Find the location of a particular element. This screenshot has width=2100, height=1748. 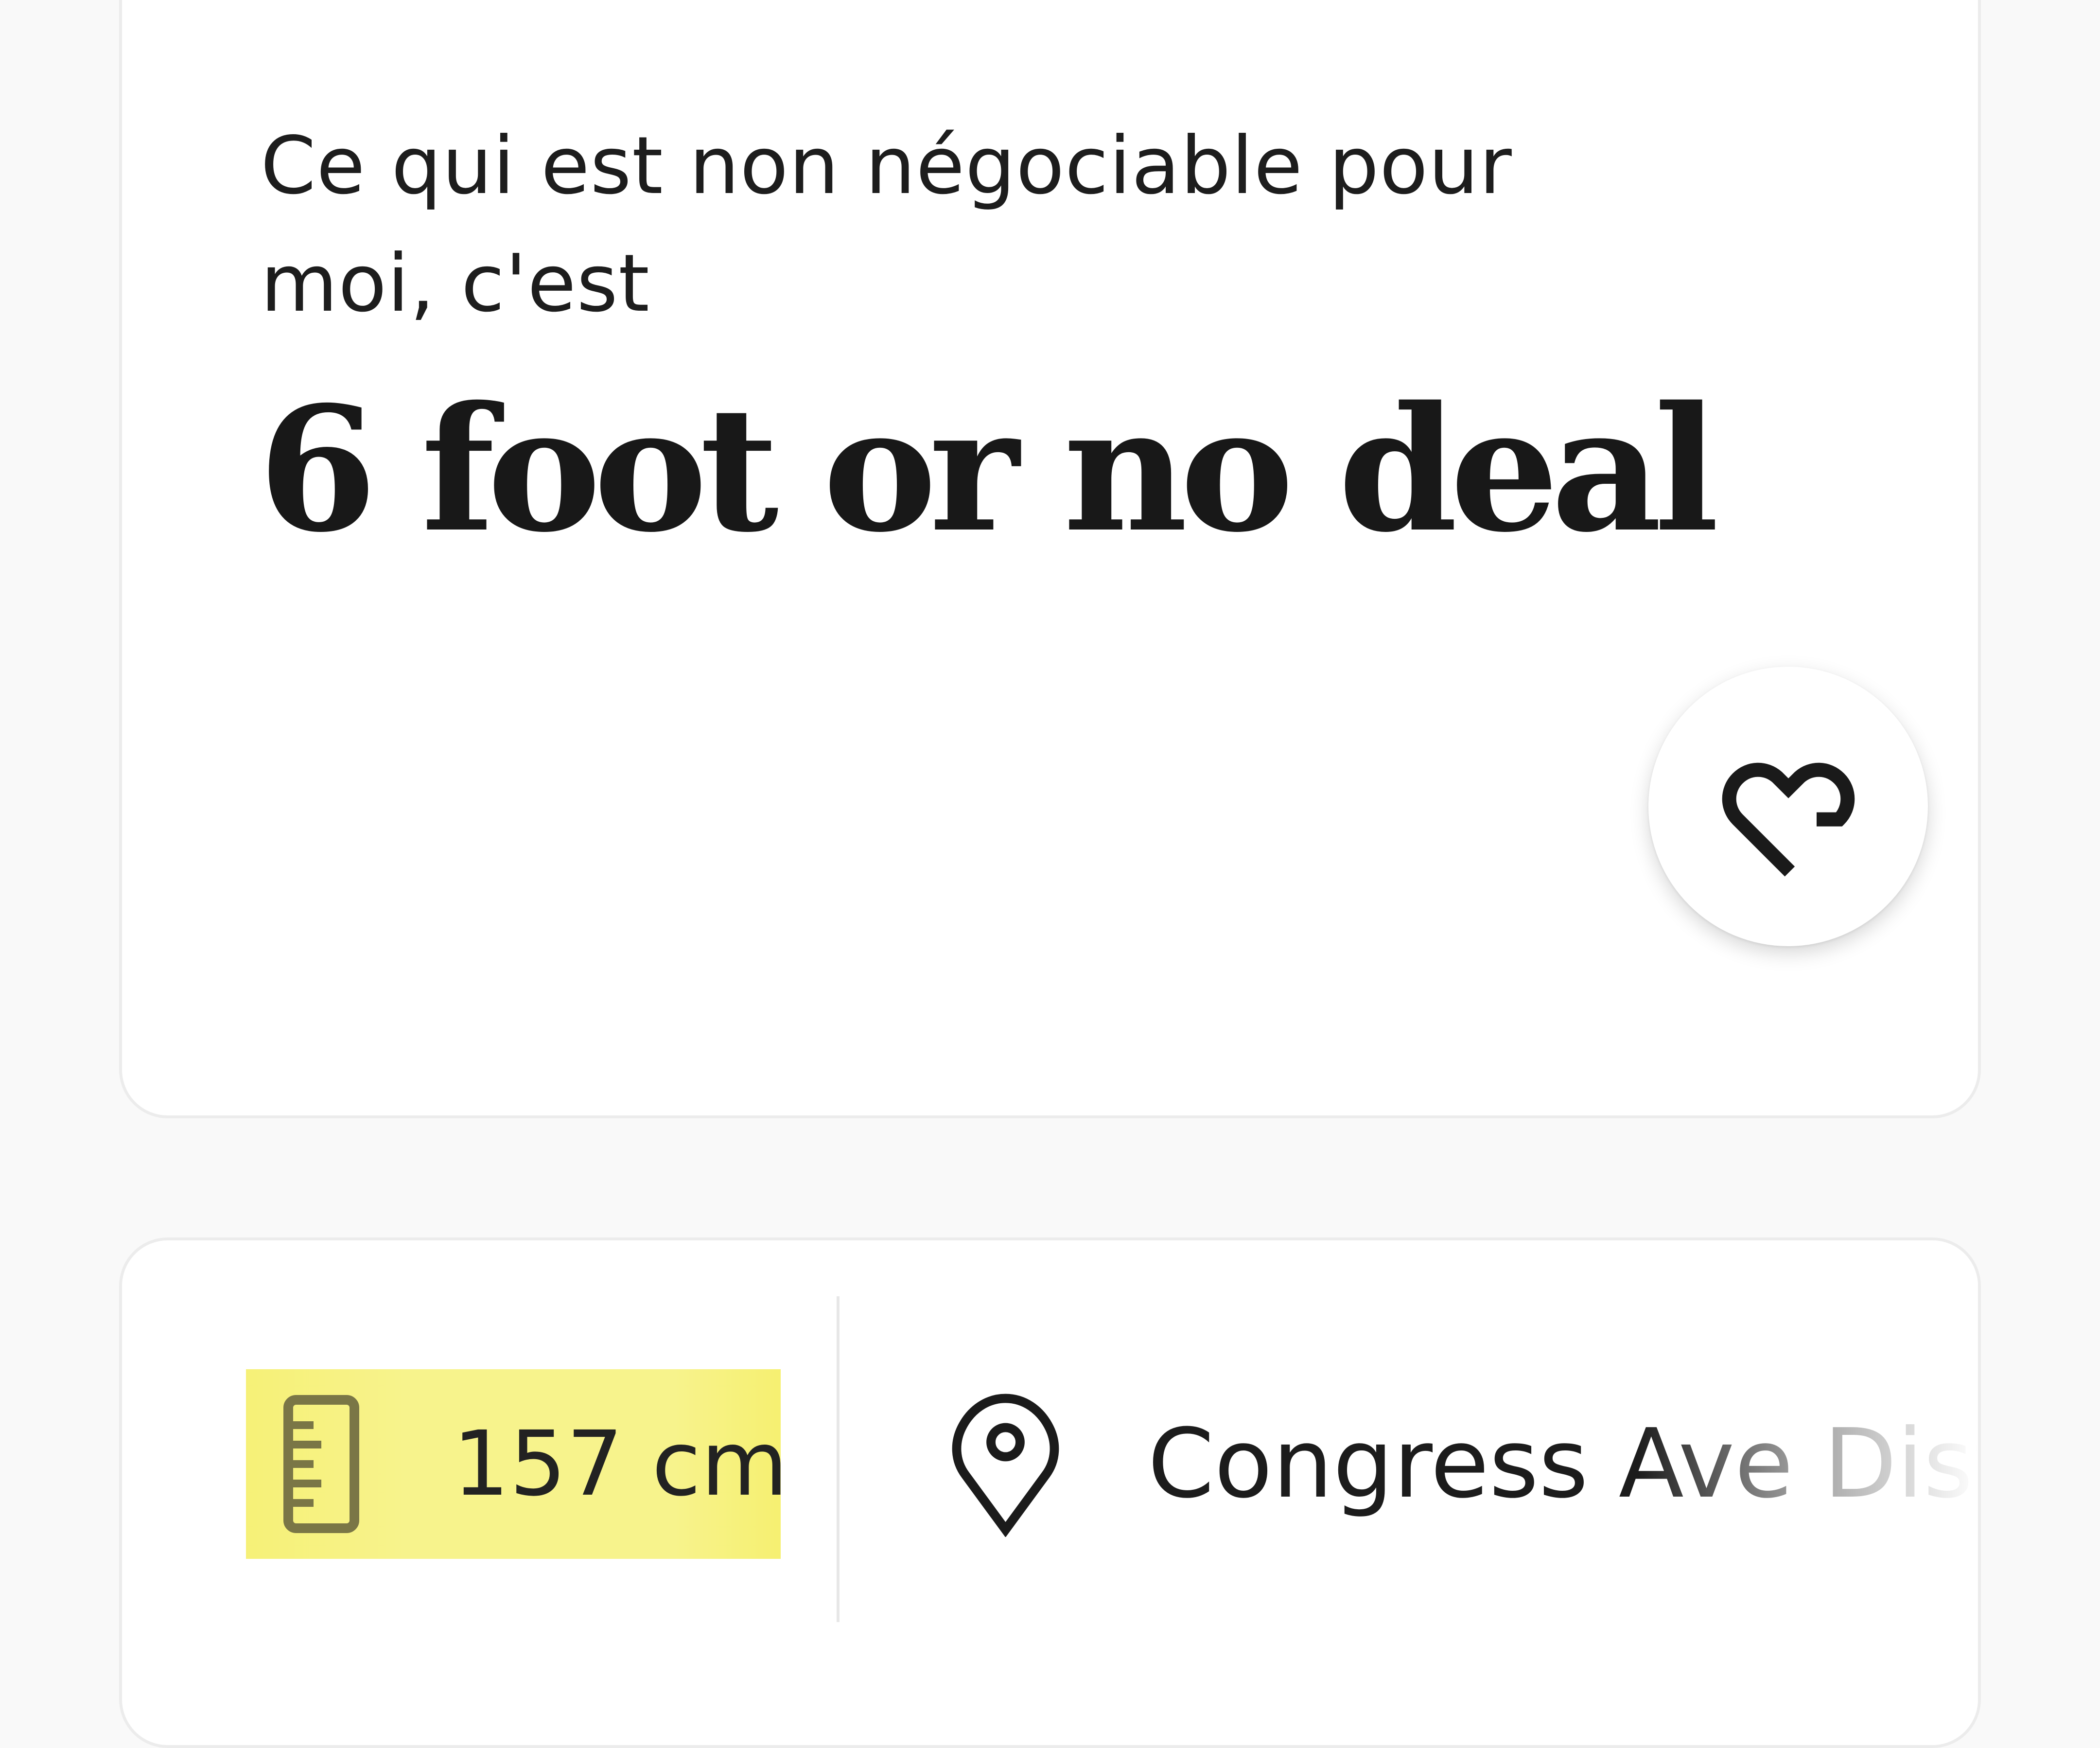

divider is located at coordinates (838, 1459).